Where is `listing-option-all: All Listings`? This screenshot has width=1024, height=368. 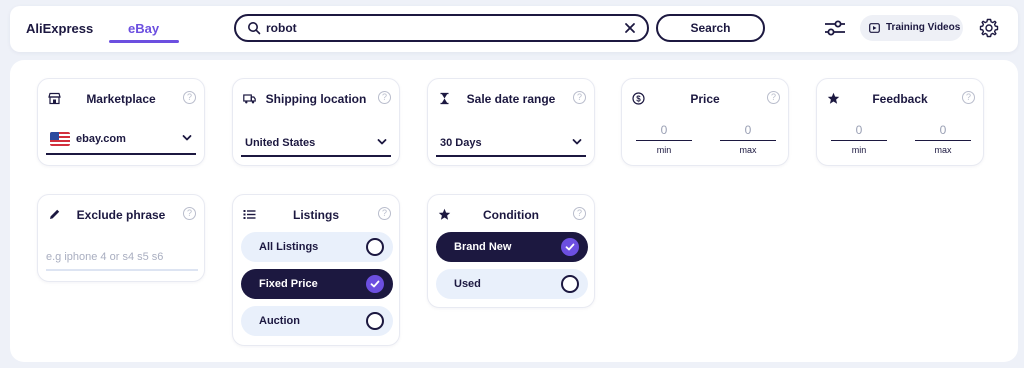
listing-option-all: All Listings is located at coordinates (317, 247).